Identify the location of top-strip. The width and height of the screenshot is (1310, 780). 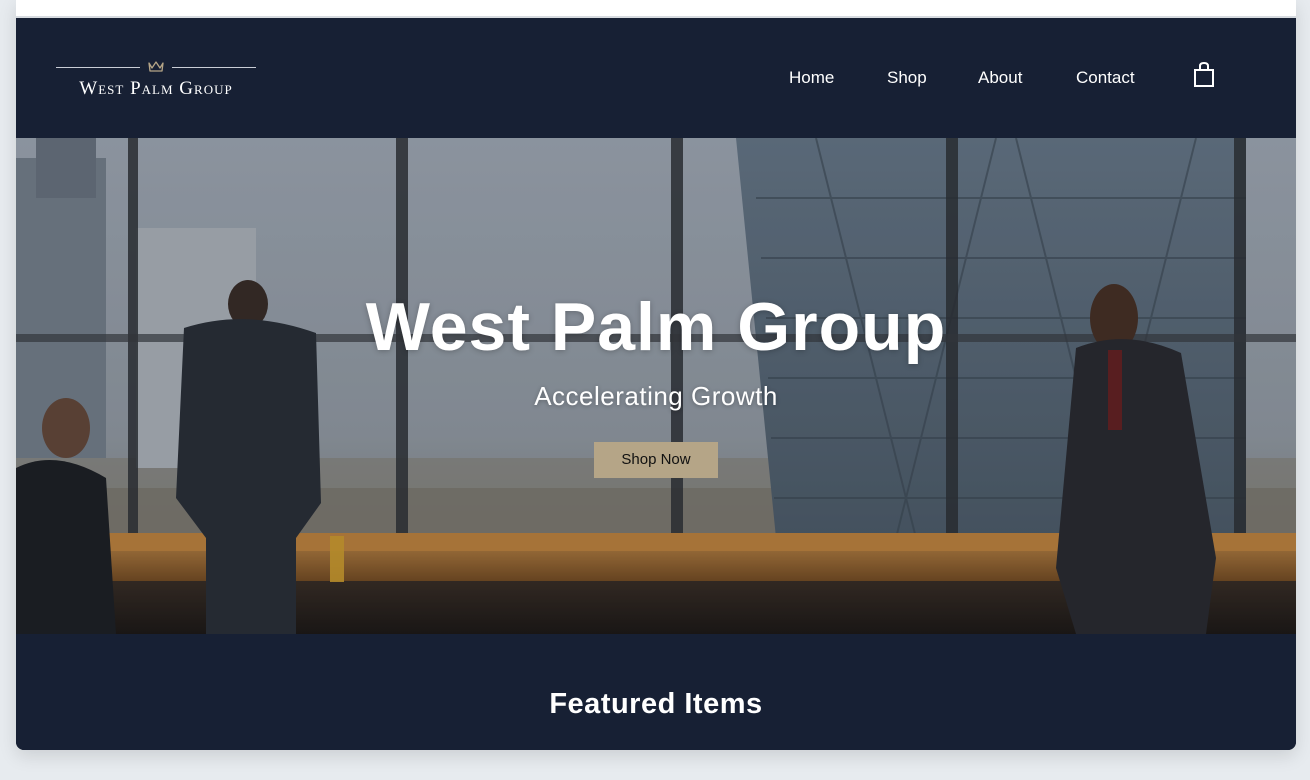
(656, 9).